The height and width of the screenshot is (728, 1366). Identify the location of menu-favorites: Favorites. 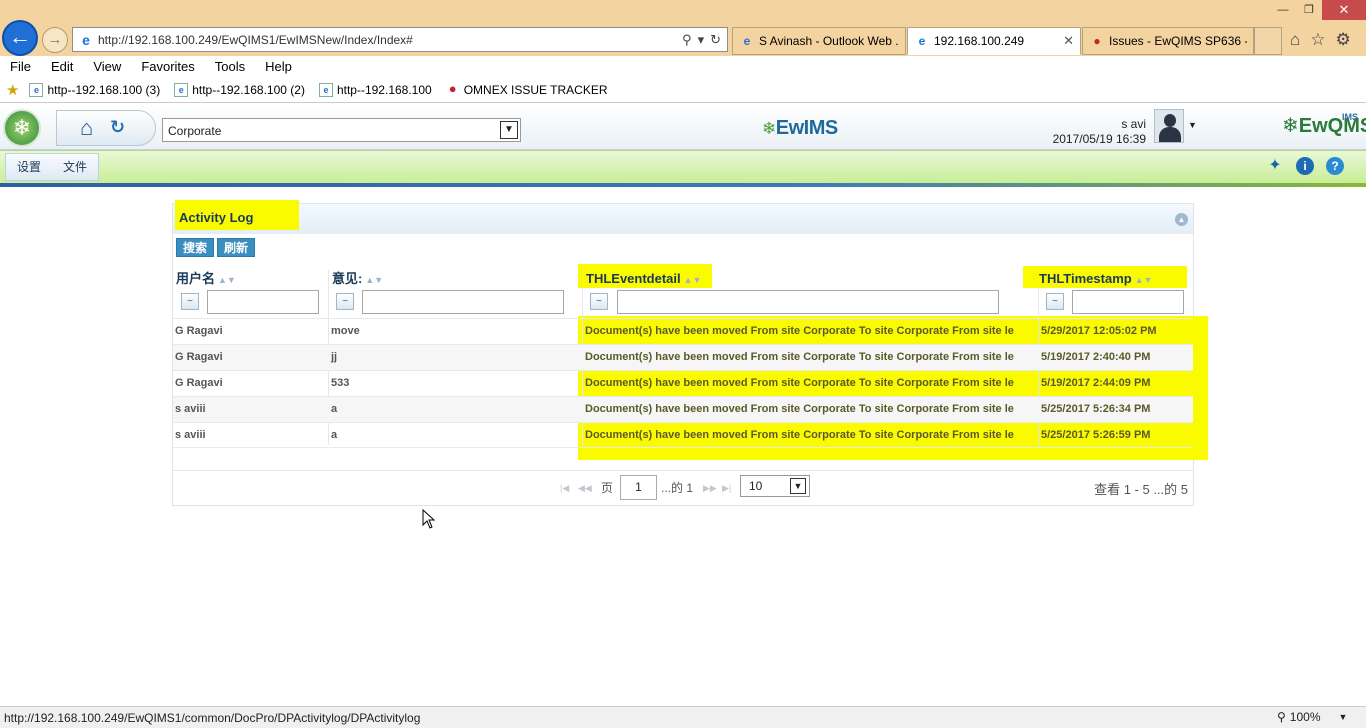
(167, 66).